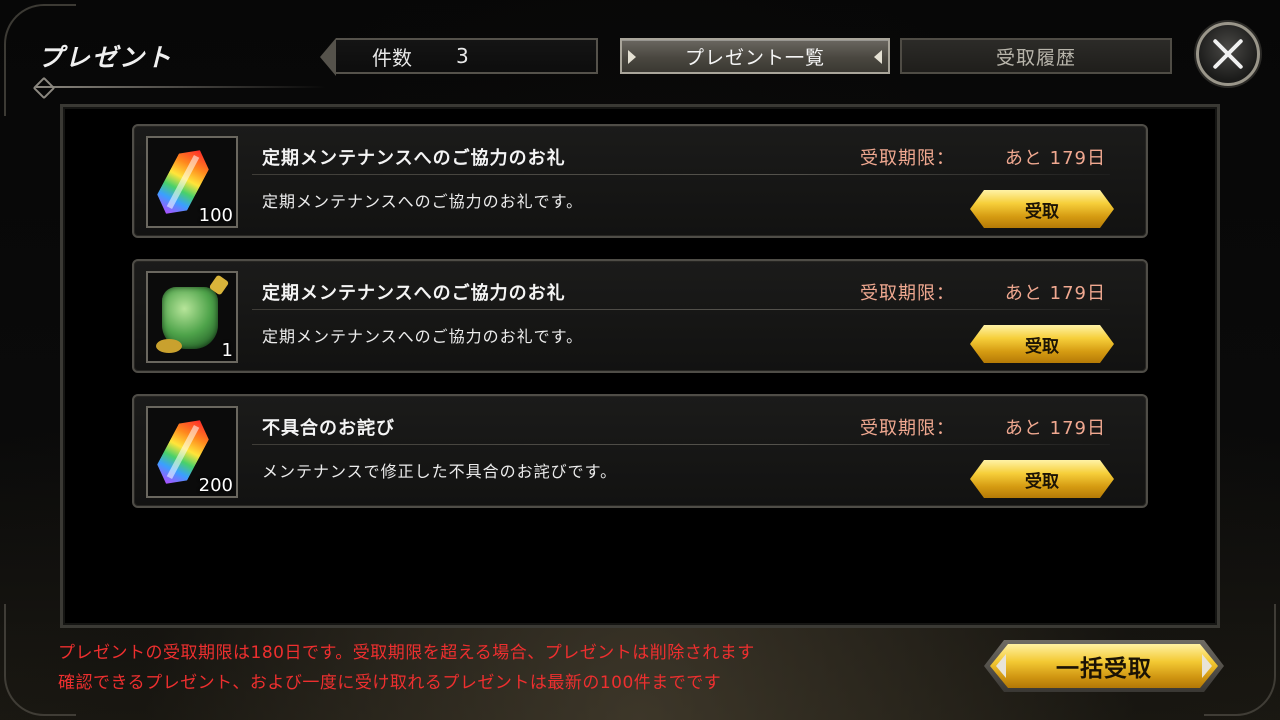 Image resolution: width=1280 pixels, height=720 pixels. I want to click on item-slot: 200, so click(192, 452).